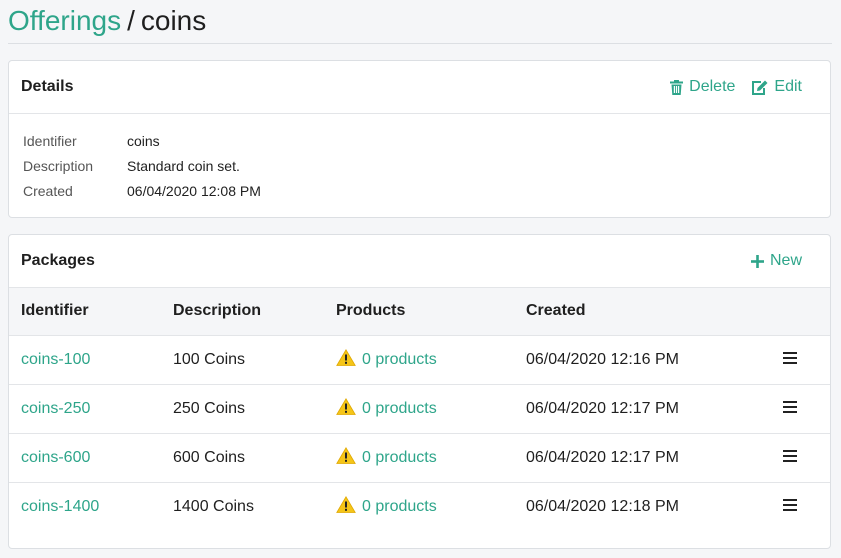 The height and width of the screenshot is (558, 841). Describe the element at coordinates (58, 260) in the screenshot. I see `packages-title: Packages` at that location.